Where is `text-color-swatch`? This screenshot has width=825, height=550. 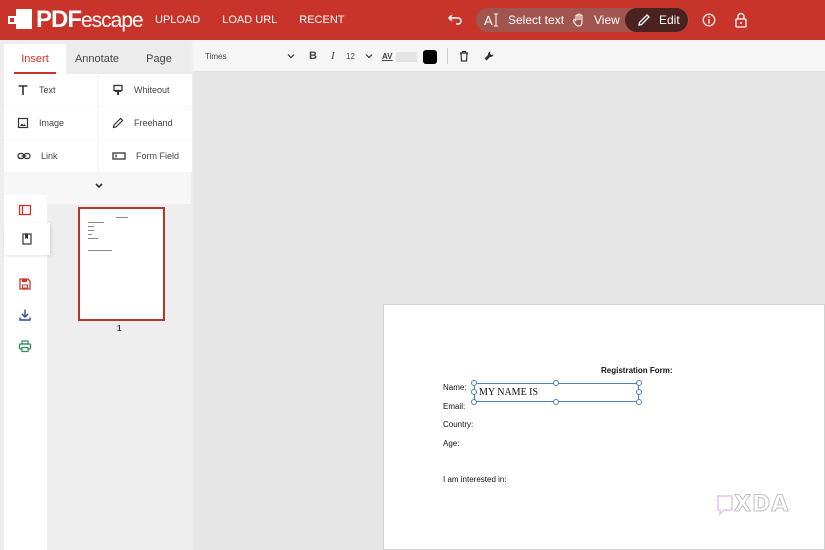
text-color-swatch is located at coordinates (430, 57).